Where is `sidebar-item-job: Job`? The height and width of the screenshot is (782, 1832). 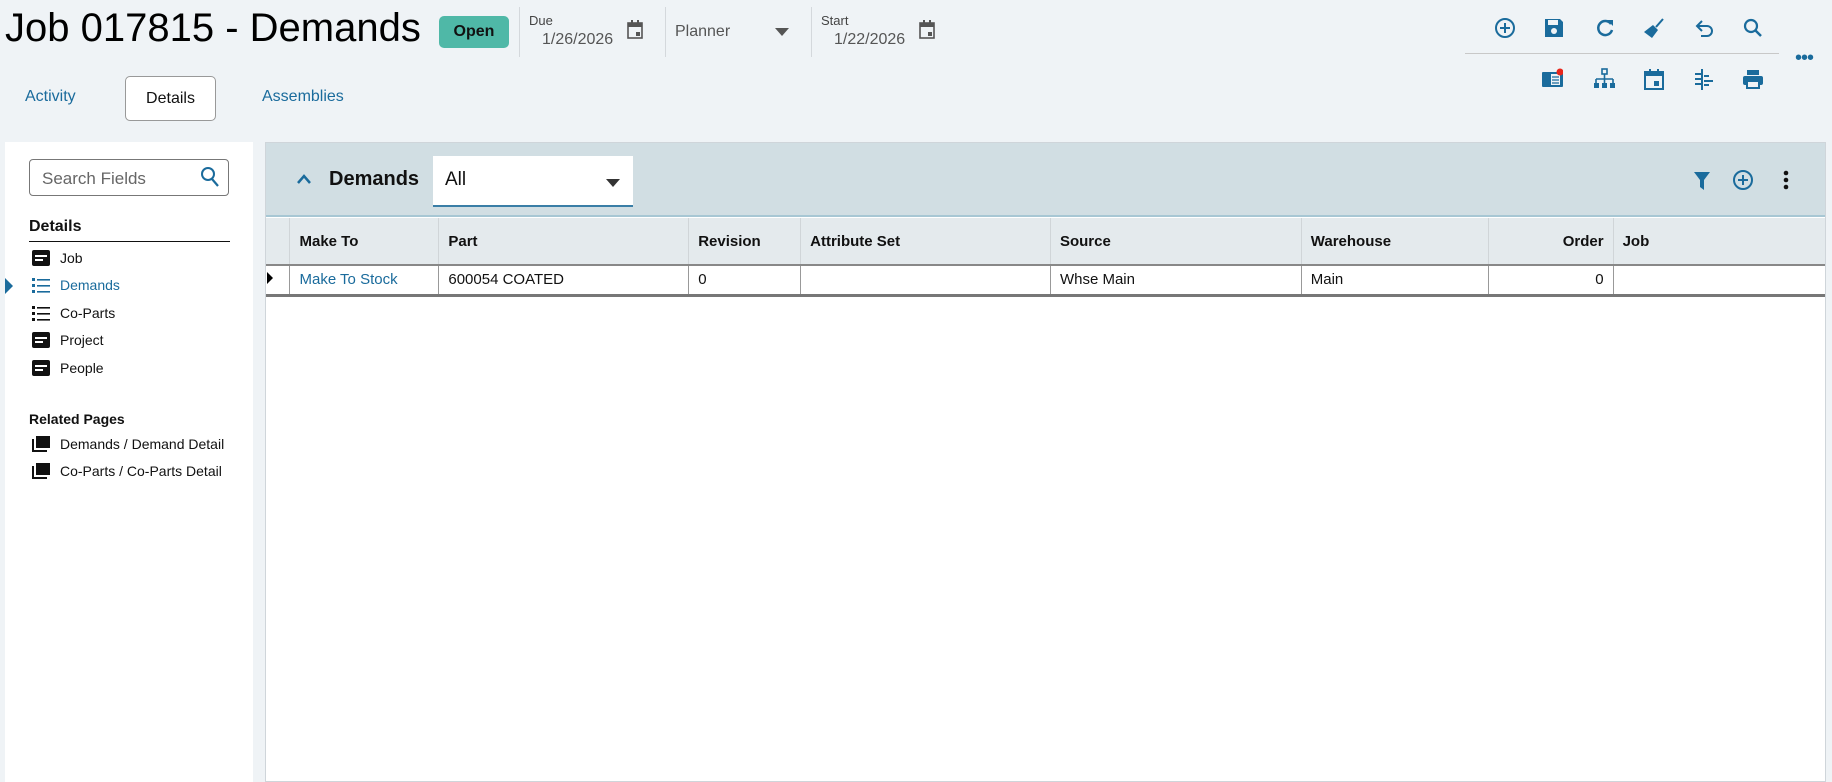
sidebar-item-job: Job is located at coordinates (57, 258).